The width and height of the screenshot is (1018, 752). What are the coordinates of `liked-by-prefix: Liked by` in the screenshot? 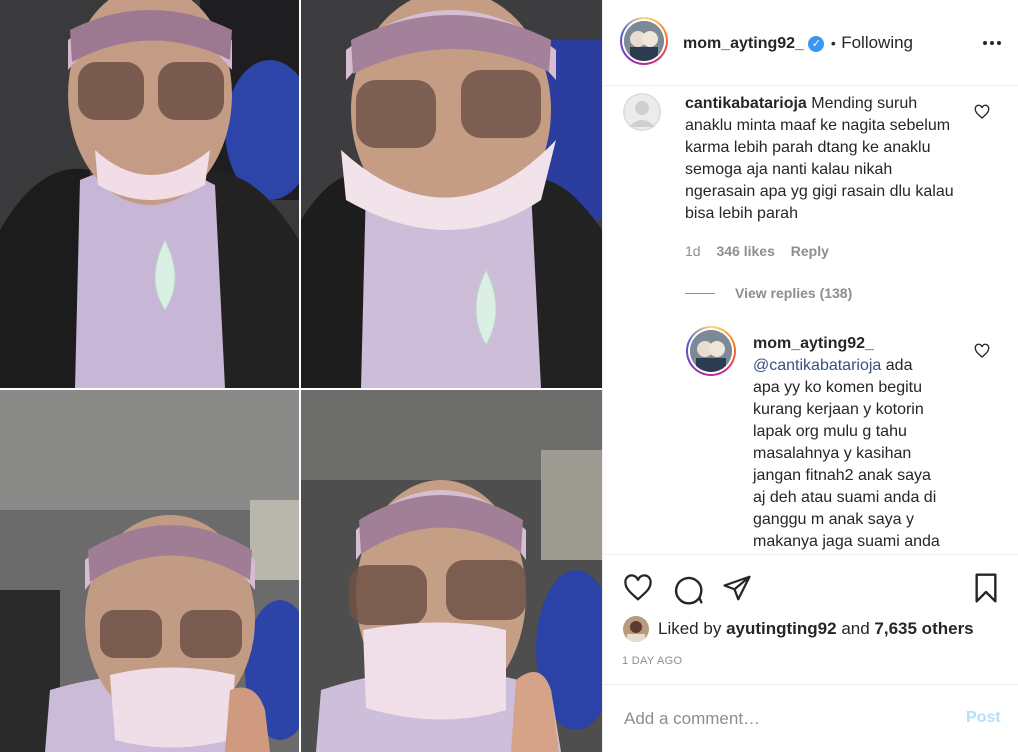 It's located at (690, 628).